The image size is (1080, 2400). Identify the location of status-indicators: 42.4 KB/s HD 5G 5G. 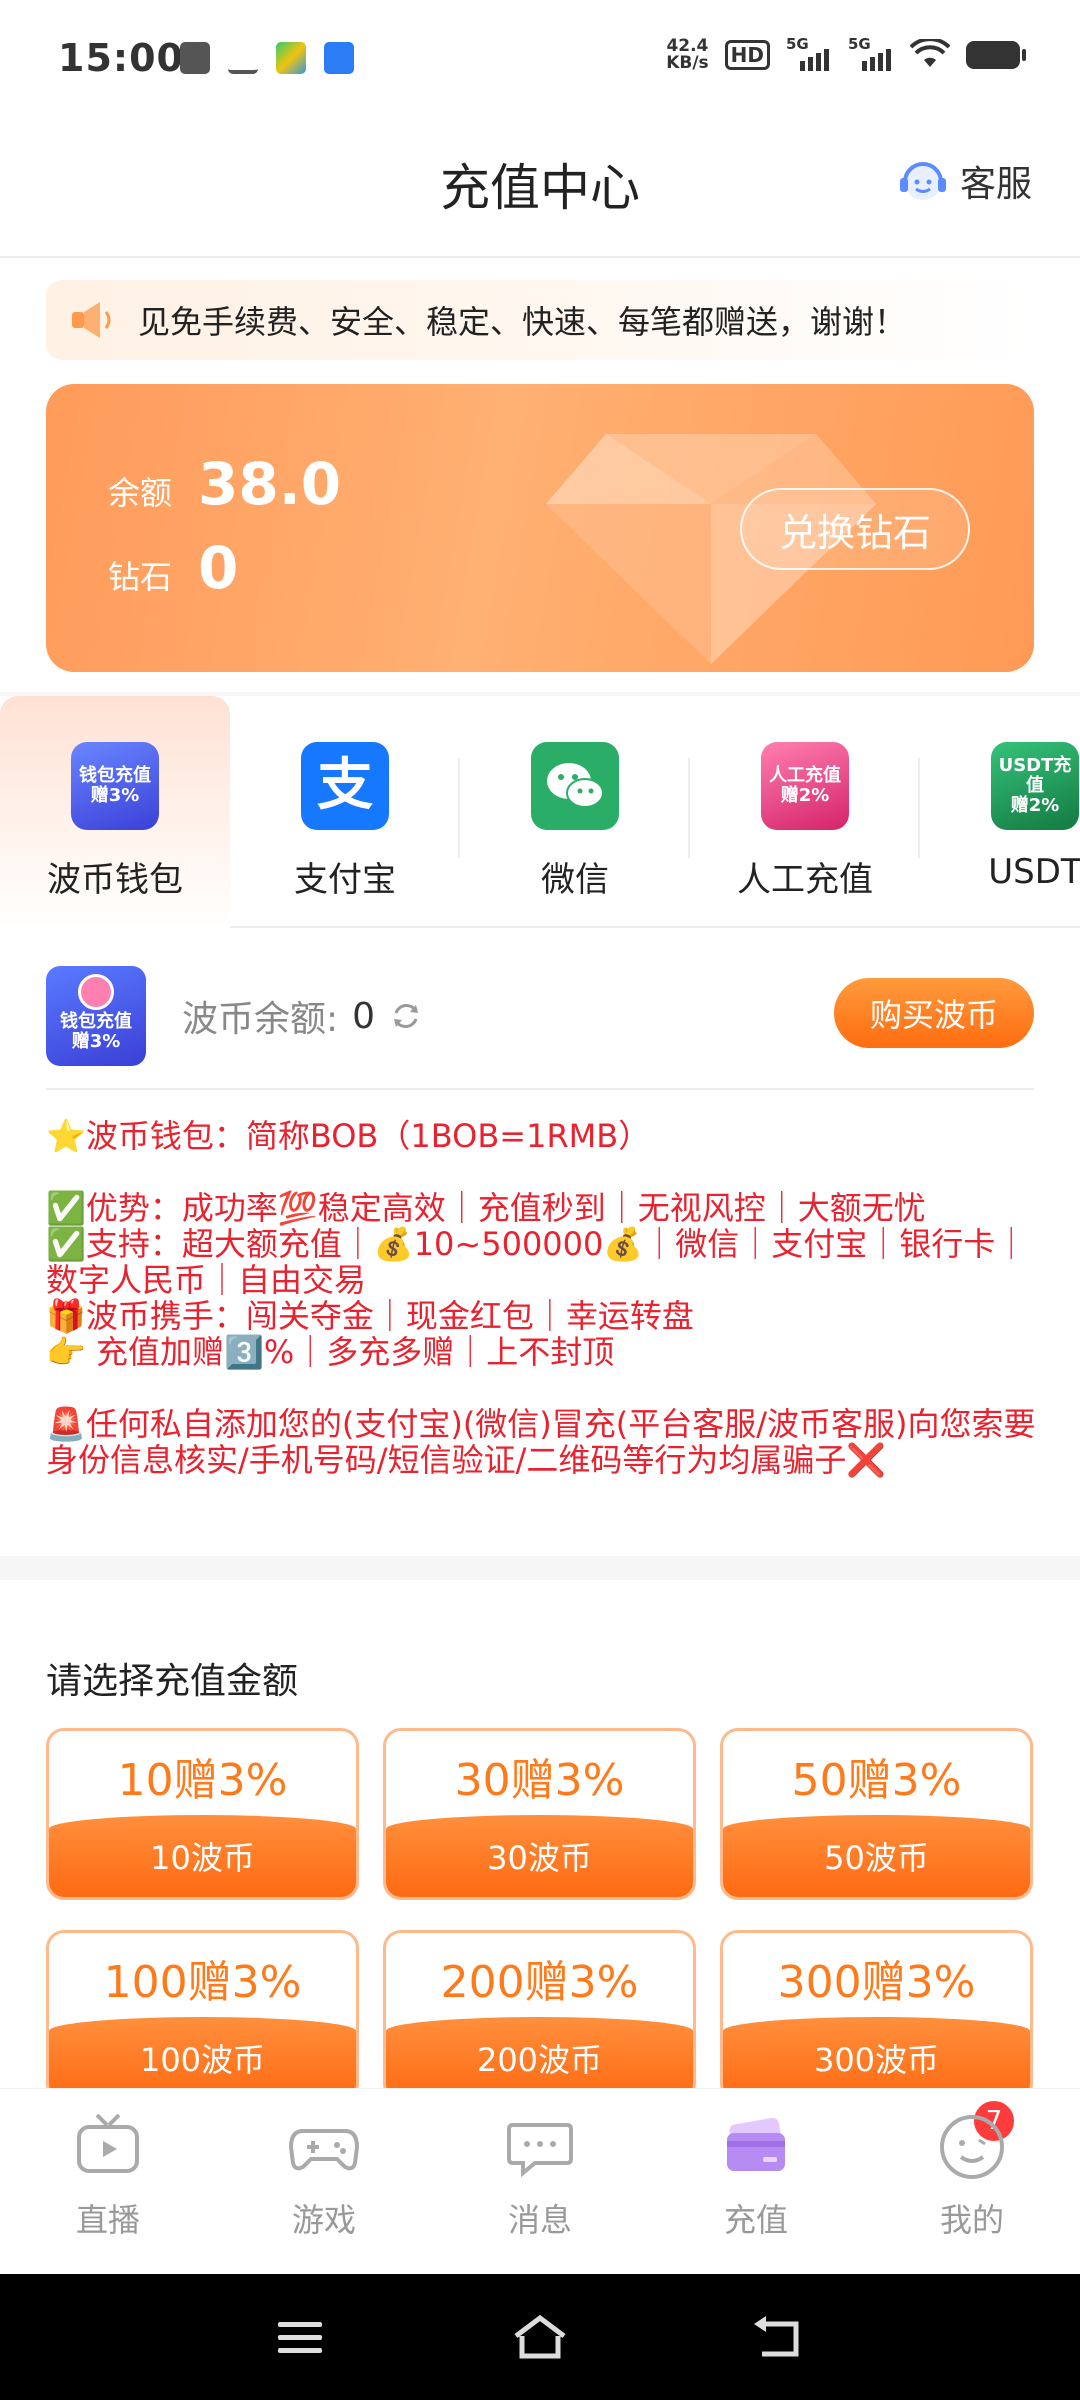
(846, 53).